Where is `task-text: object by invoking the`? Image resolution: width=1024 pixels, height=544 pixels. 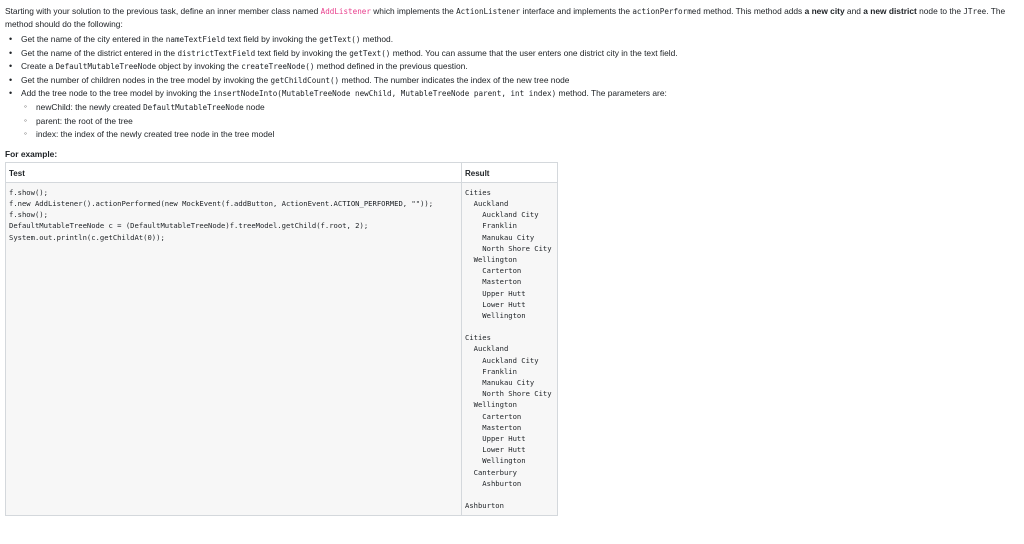 task-text: object by invoking the is located at coordinates (199, 66).